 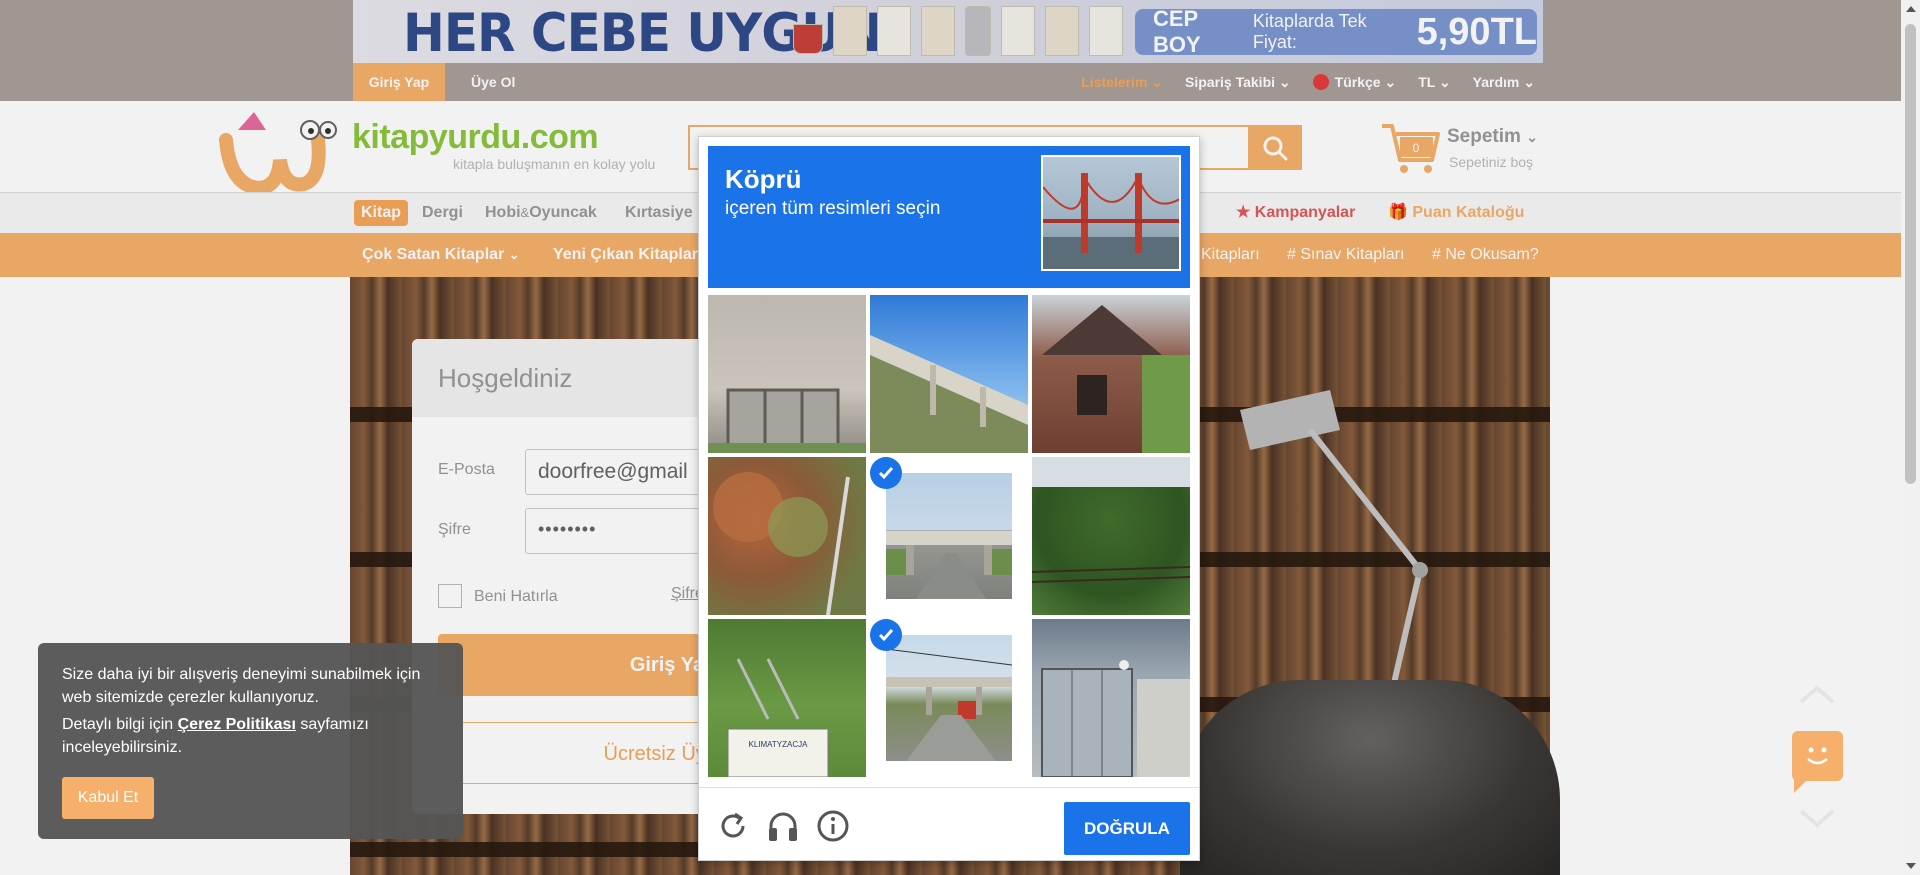 What do you see at coordinates (1485, 255) in the screenshot?
I see `tag-ne-okusam: # Ne Okusam?` at bounding box center [1485, 255].